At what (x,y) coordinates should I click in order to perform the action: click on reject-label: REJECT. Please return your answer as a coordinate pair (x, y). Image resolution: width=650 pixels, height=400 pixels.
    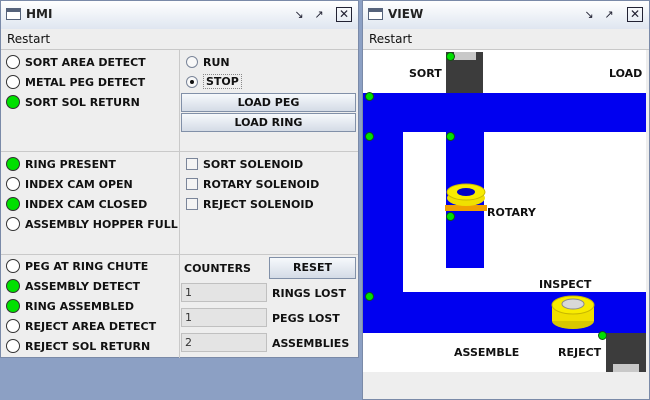
    Looking at the image, I should click on (580, 352).